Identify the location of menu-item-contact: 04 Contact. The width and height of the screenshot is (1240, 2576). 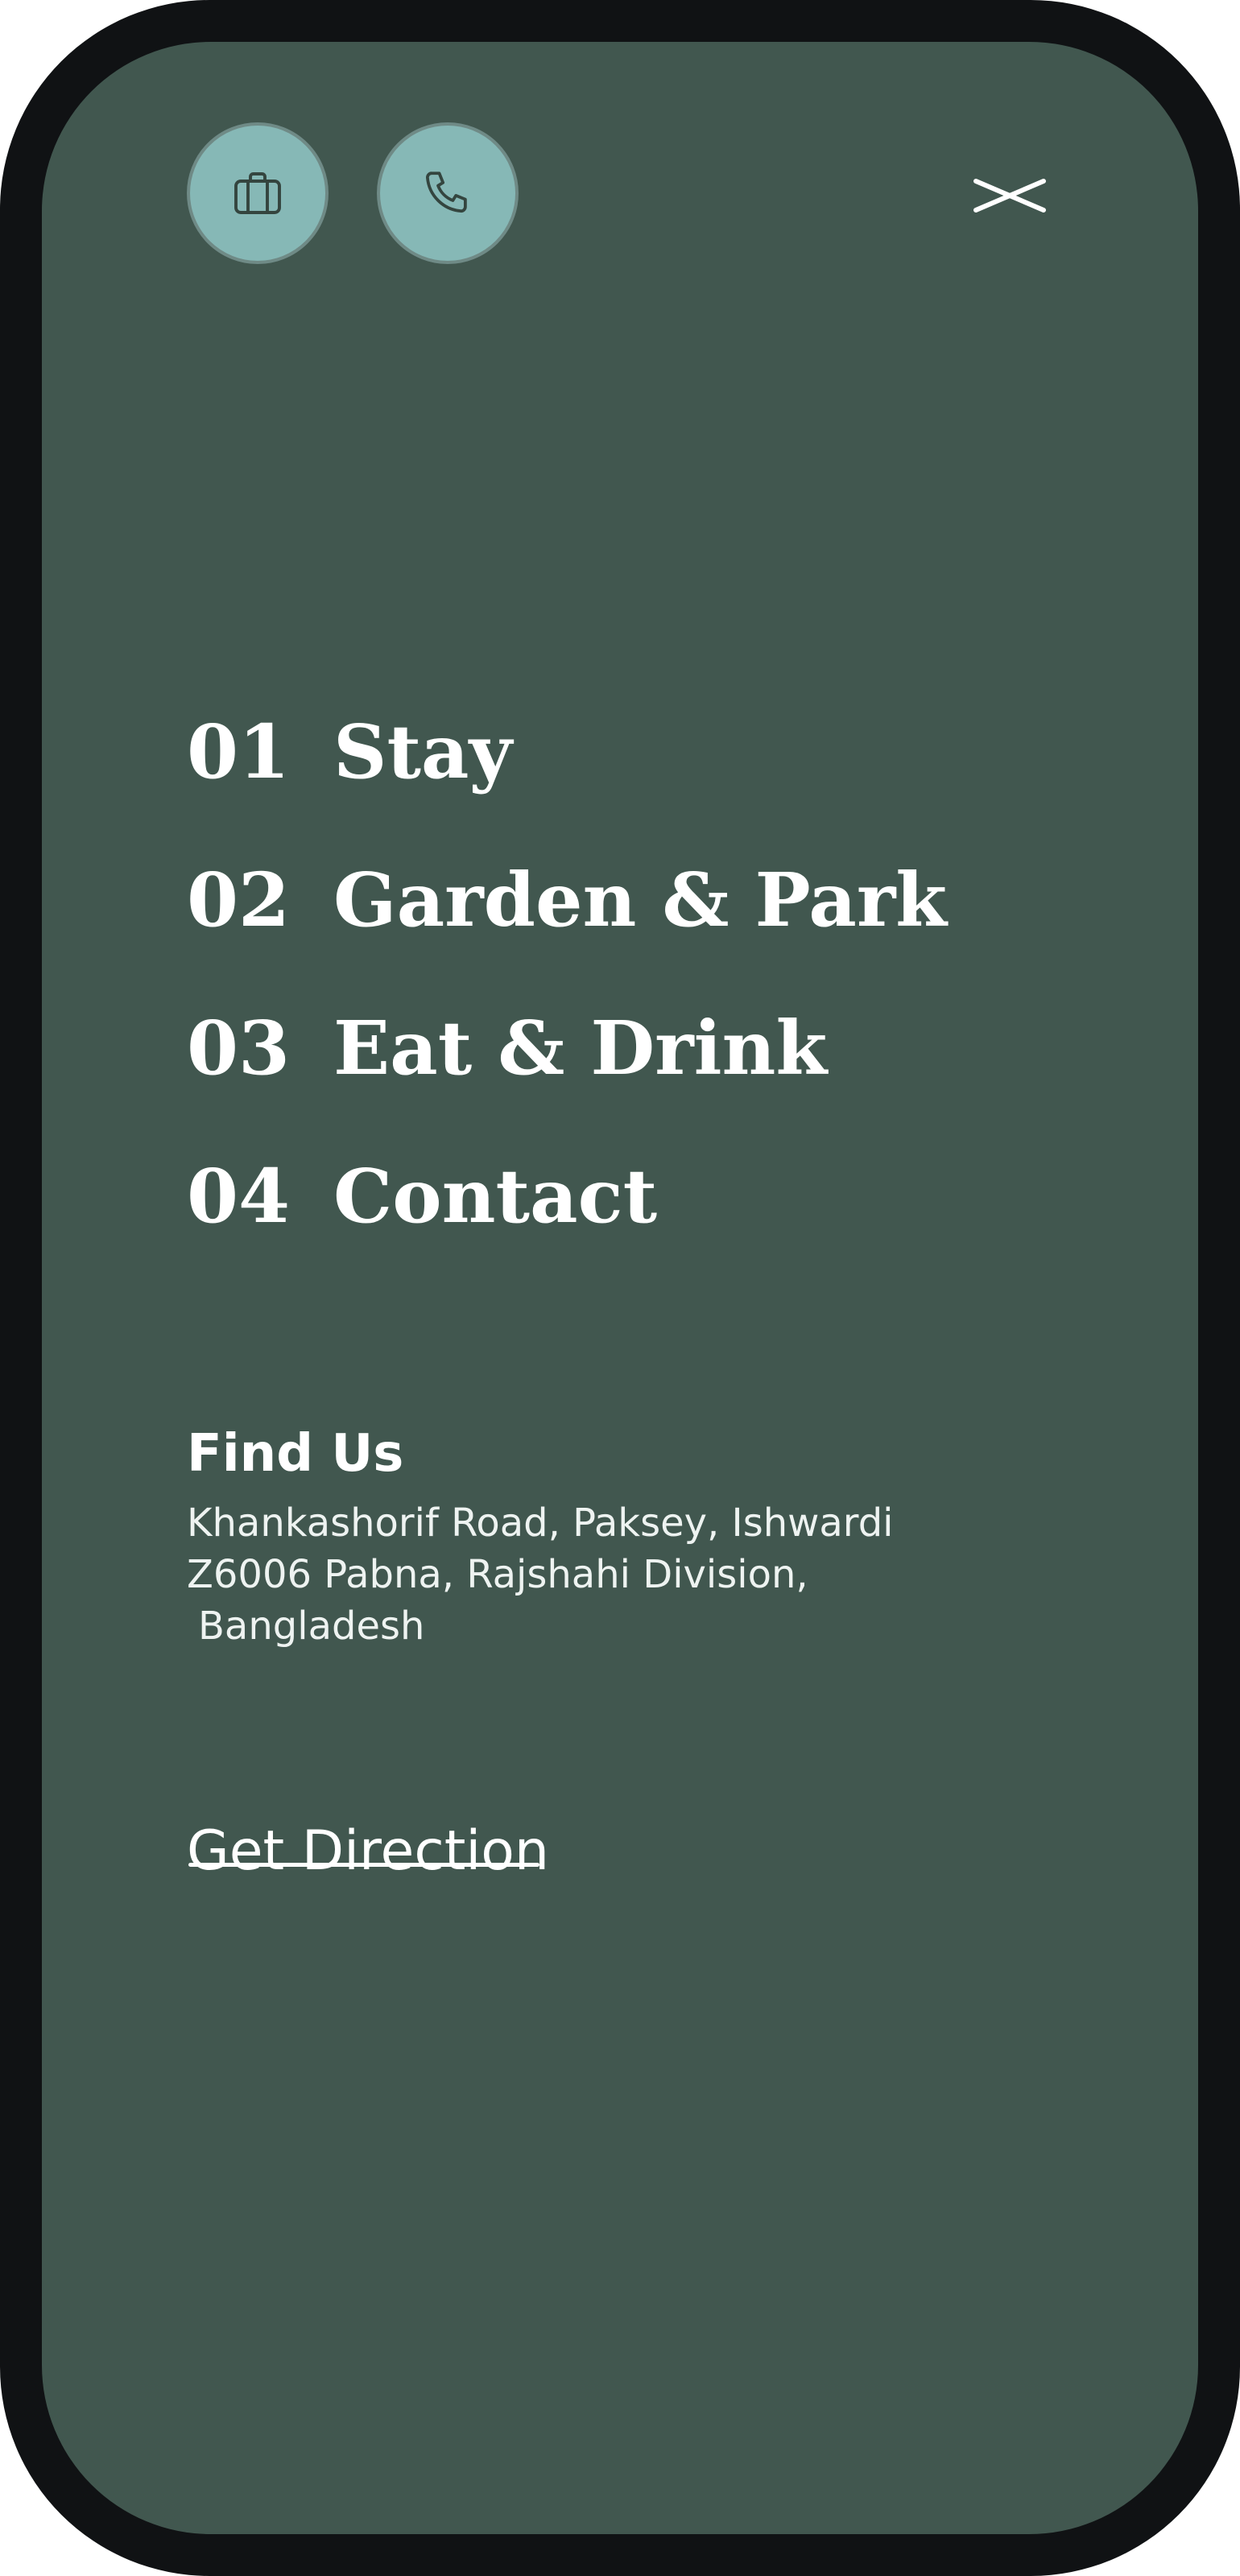
(567, 1196).